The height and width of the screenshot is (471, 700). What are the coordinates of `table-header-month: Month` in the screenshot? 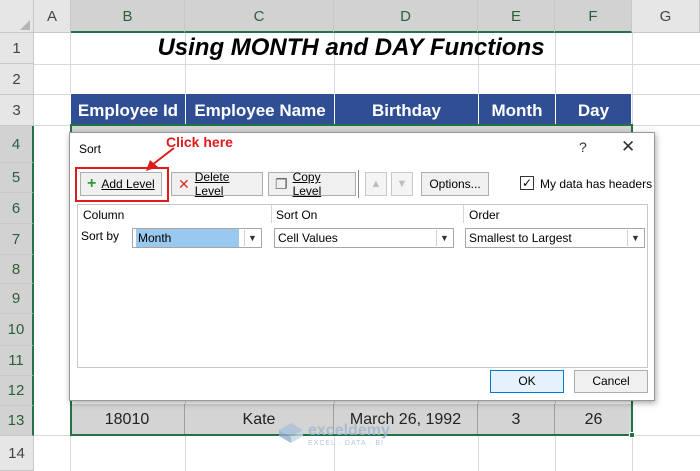 It's located at (517, 110).